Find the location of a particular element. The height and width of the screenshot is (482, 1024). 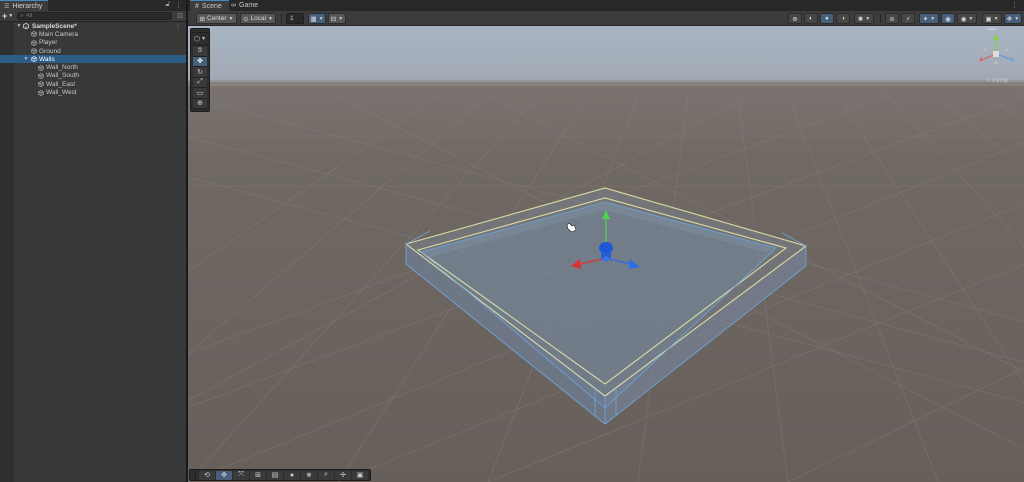

tree-row-wall-east: Wall_East is located at coordinates (93, 84).